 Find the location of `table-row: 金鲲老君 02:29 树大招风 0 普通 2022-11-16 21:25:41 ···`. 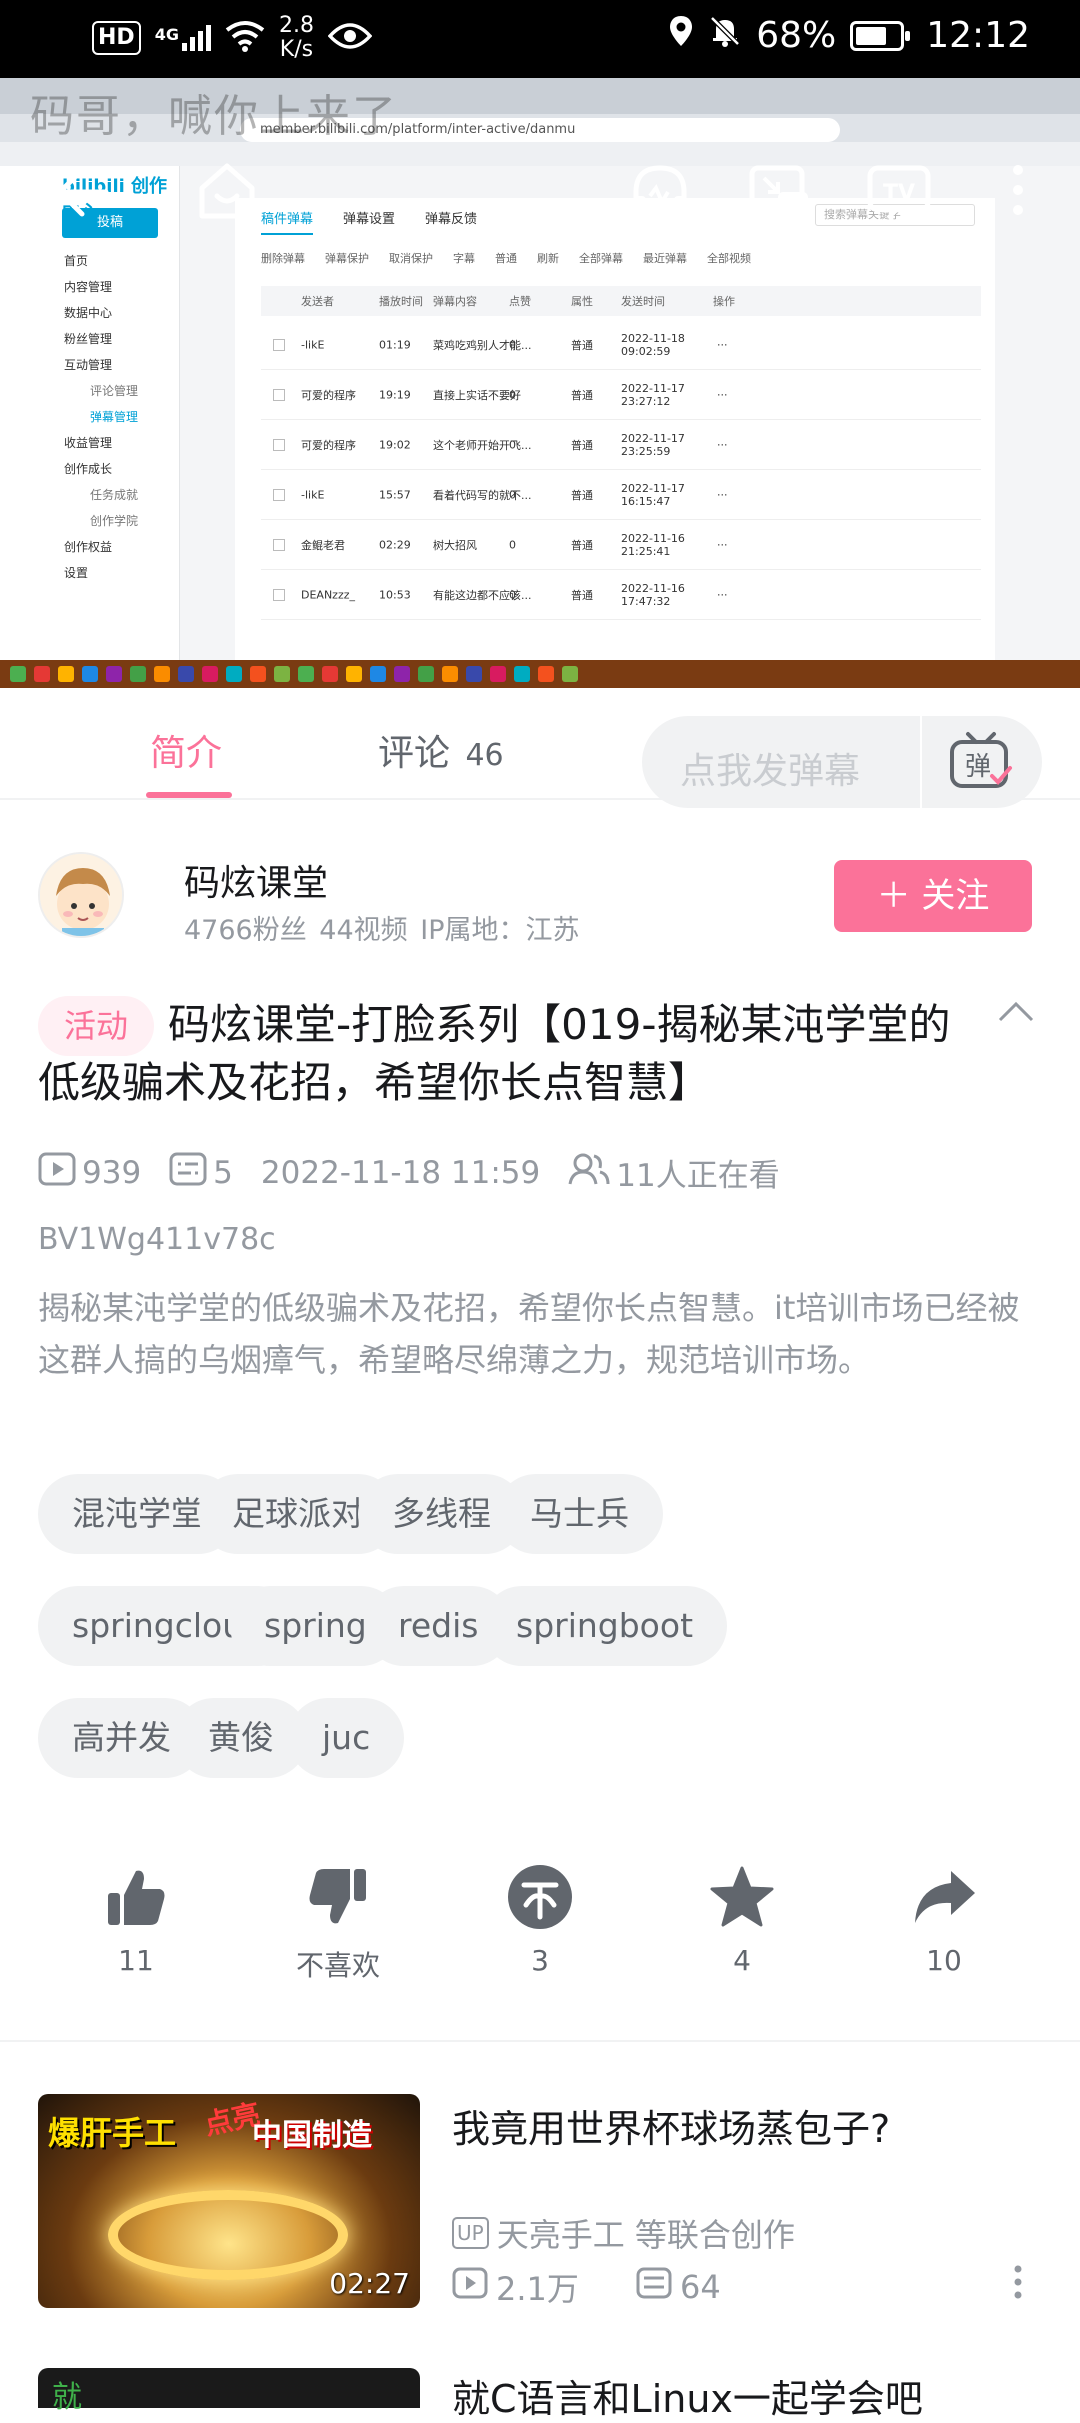

table-row: 金鲲老君 02:29 树大招风 0 普通 2022-11-16 21:25:41 ··· is located at coordinates (621, 545).